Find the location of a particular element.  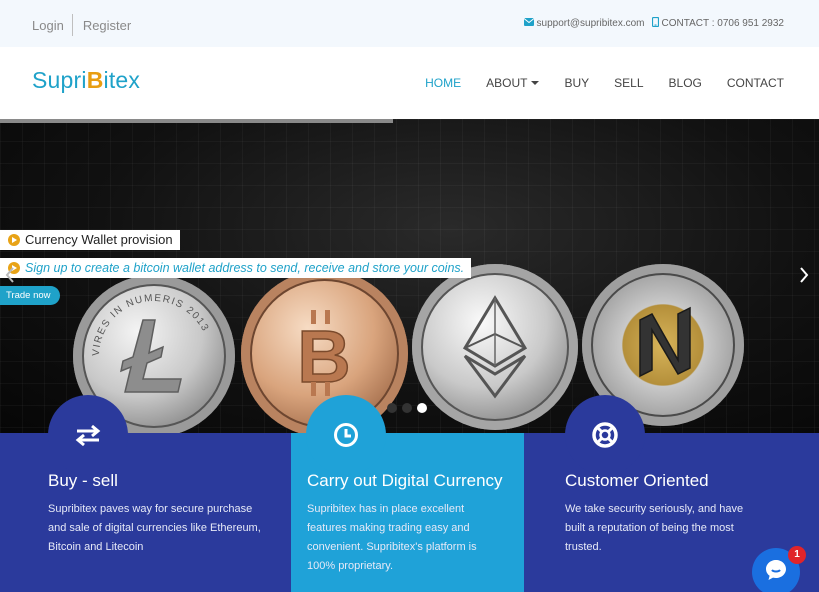

login-link: Login is located at coordinates (48, 25).